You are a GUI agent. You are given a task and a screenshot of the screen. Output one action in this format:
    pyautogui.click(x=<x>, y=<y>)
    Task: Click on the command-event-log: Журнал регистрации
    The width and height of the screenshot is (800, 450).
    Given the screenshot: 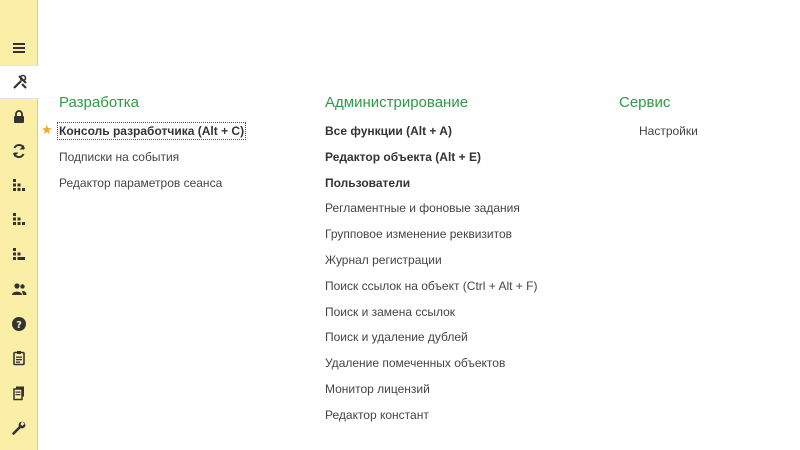 What is the action you would take?
    pyautogui.click(x=431, y=266)
    